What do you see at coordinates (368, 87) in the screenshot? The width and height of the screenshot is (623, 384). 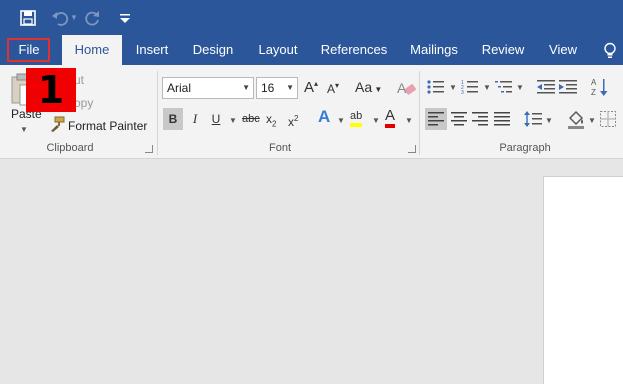 I see `change-case-button: Aa ▼` at bounding box center [368, 87].